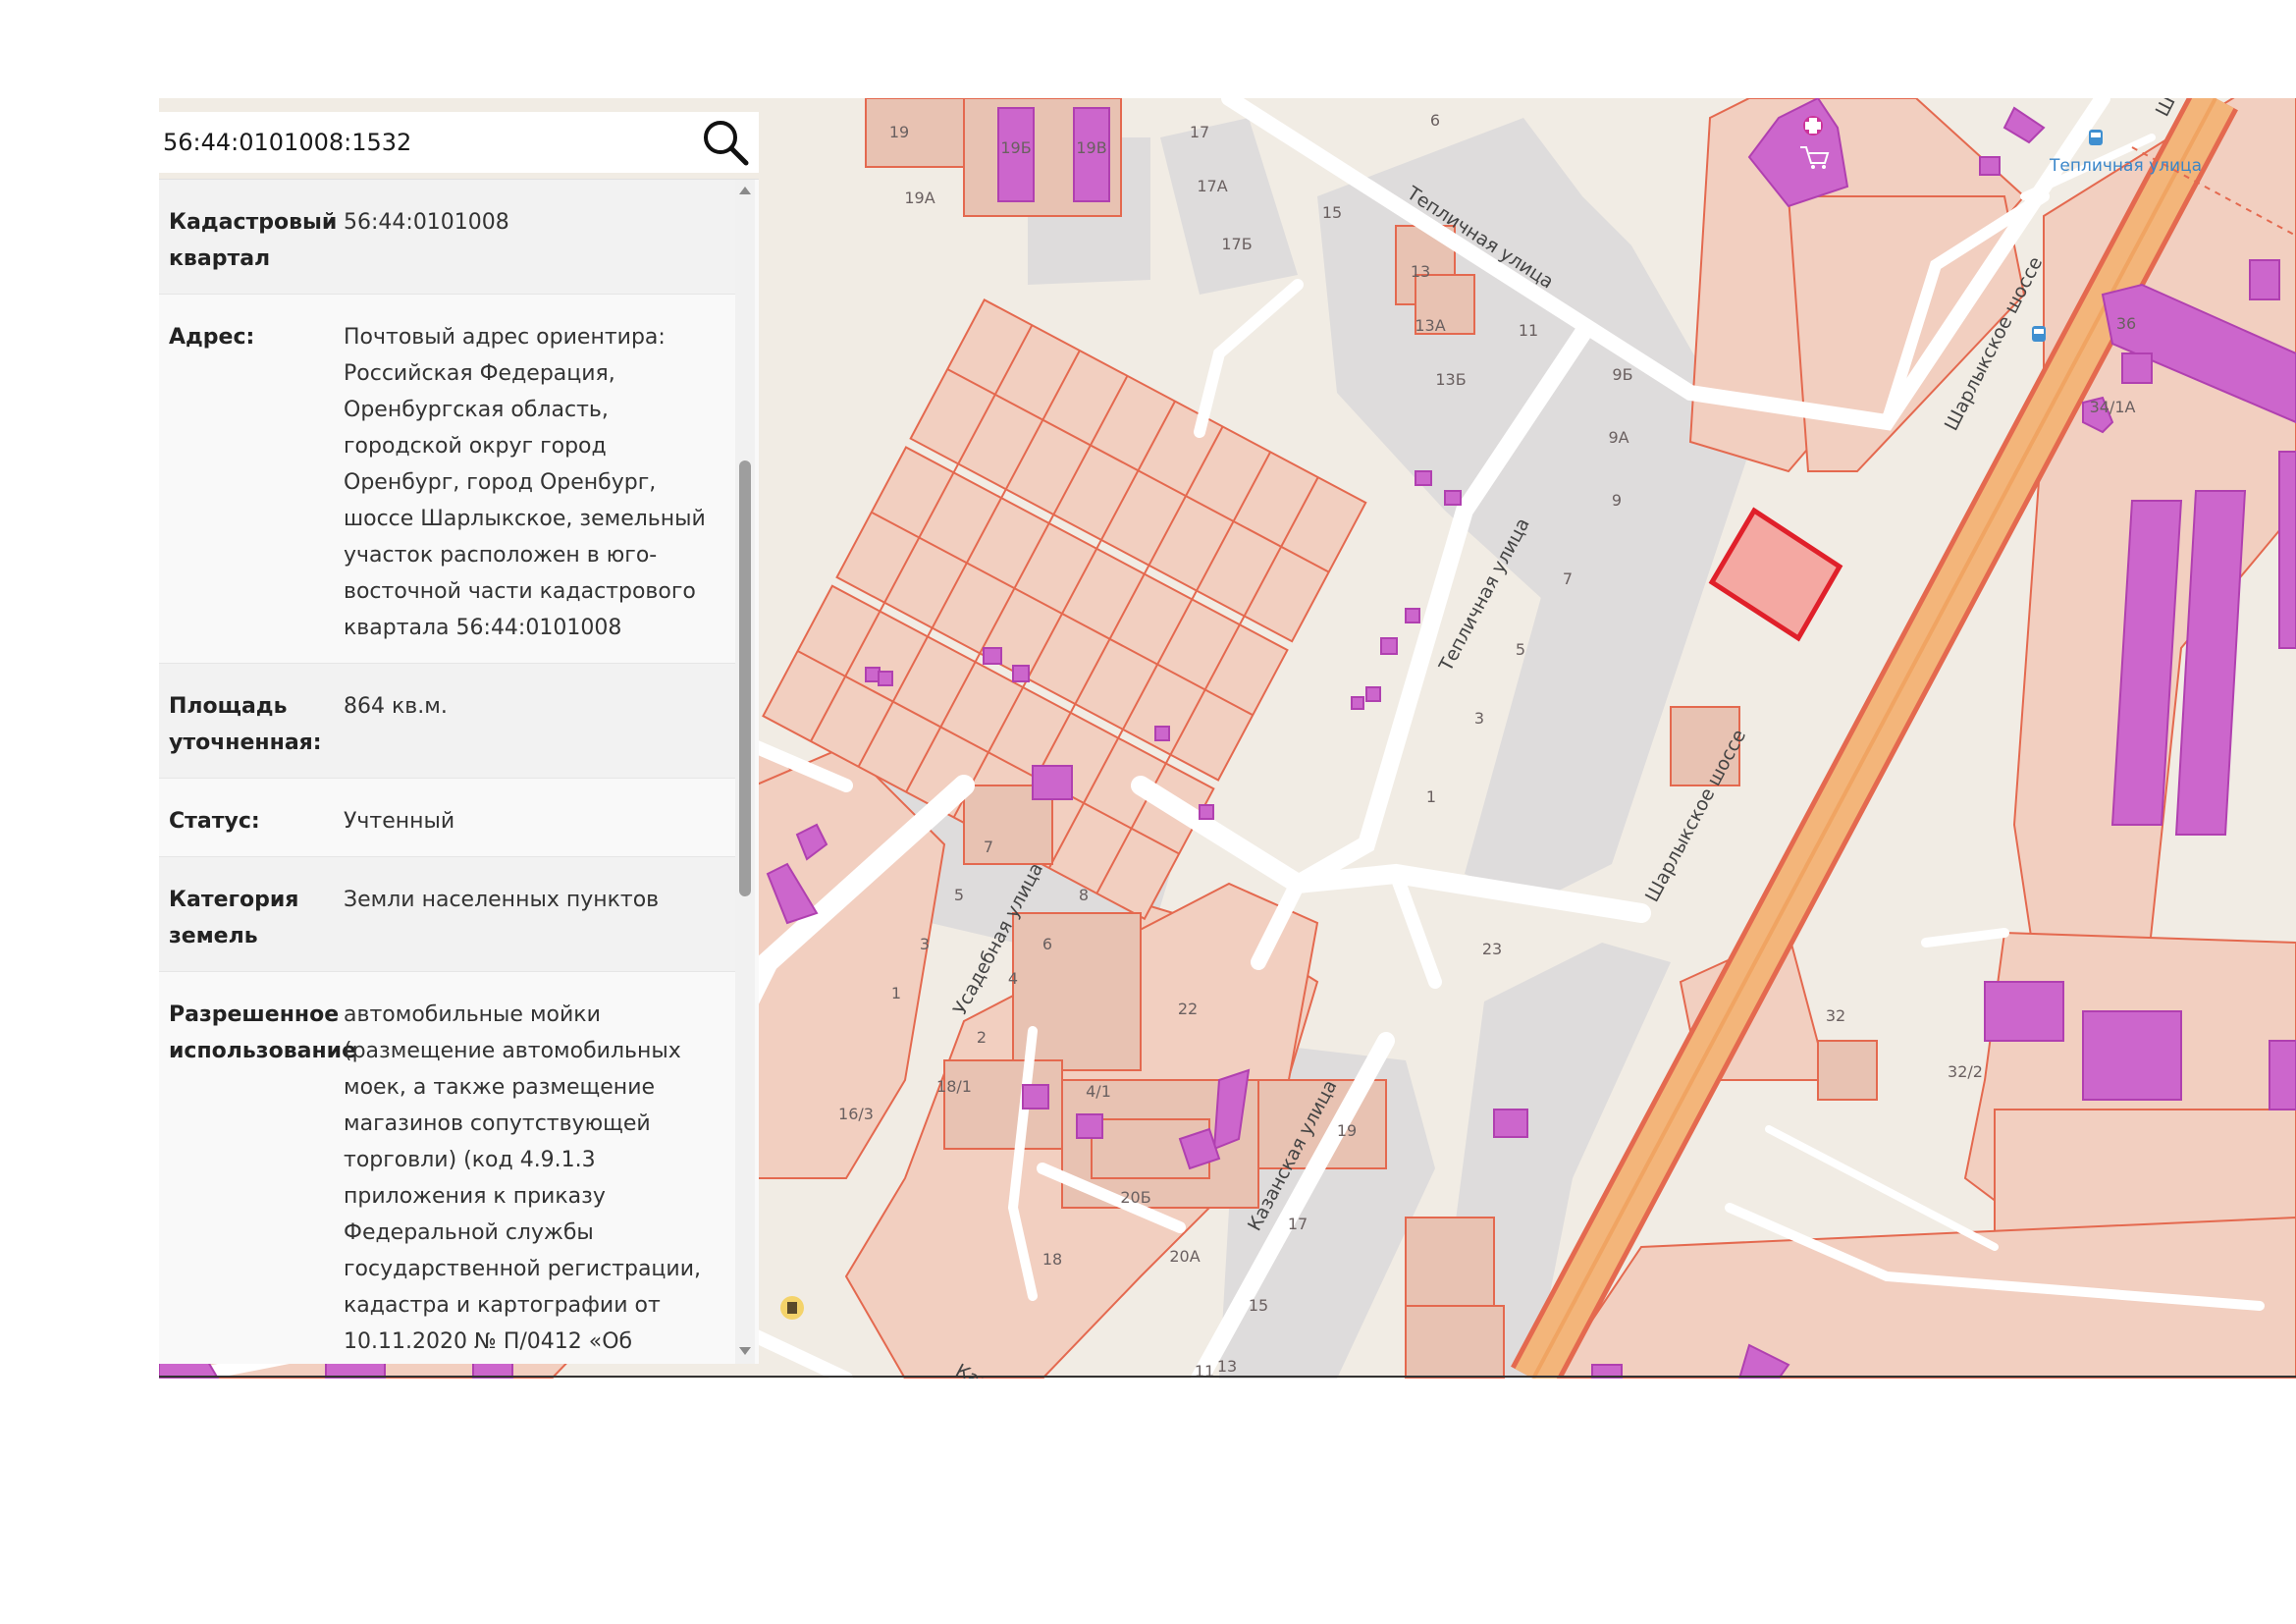  What do you see at coordinates (1492, 949) in the screenshot?
I see `house-number: 23` at bounding box center [1492, 949].